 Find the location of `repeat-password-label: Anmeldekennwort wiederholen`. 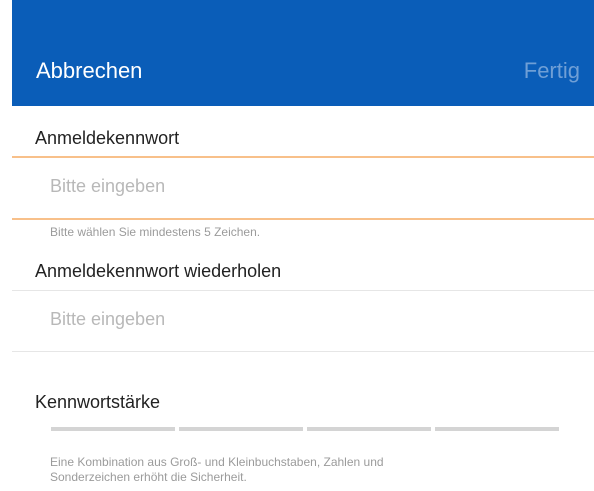

repeat-password-label: Anmeldekennwort wiederholen is located at coordinates (158, 271).